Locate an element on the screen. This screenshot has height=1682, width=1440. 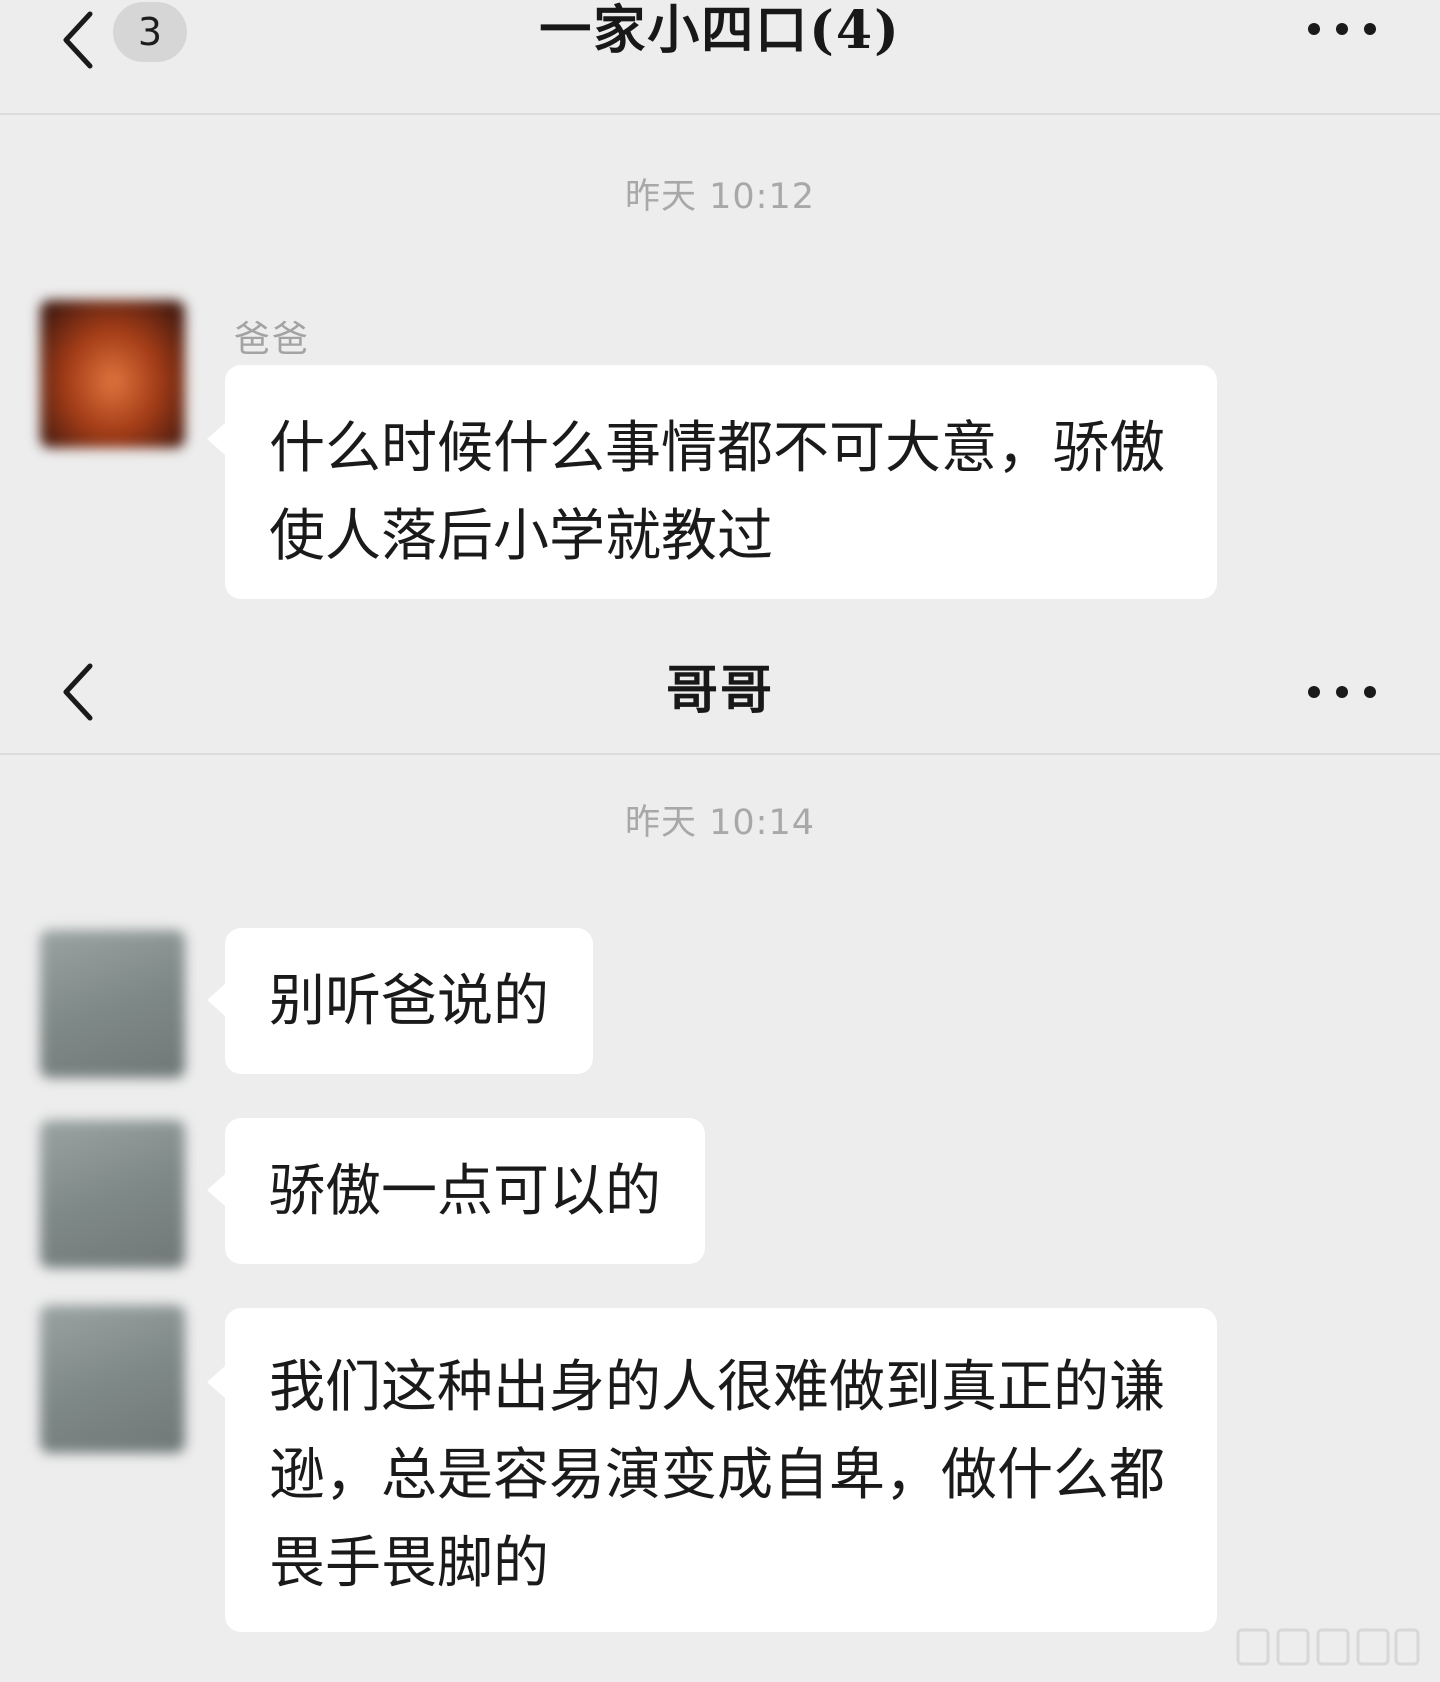
message-bubble: 什么时候什么事情都不可大意，骄傲使人落后小学就教过 is located at coordinates (712, 482).